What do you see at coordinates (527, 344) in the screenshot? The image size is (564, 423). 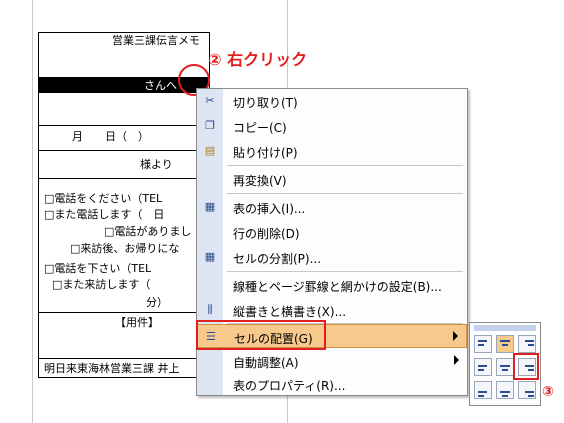 I see `align-top-right-icon` at bounding box center [527, 344].